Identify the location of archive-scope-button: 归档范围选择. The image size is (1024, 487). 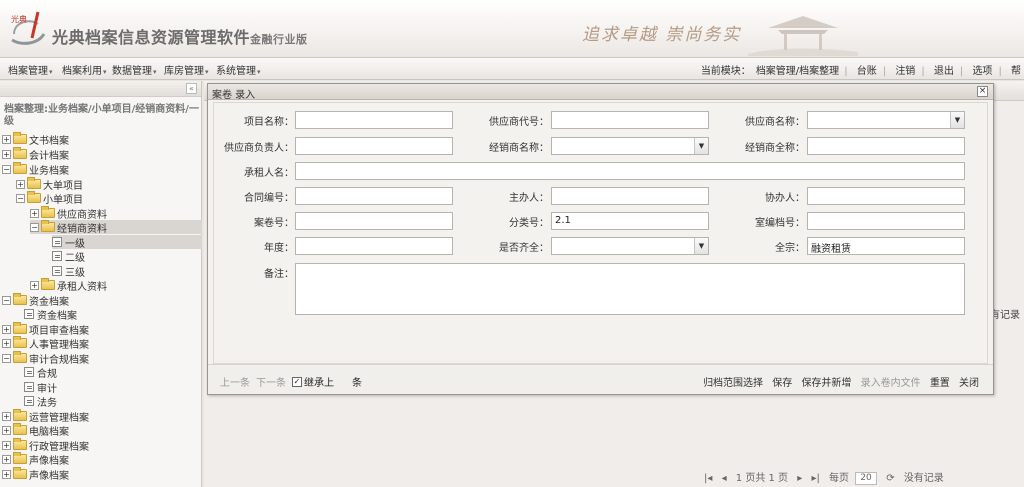
(733, 383).